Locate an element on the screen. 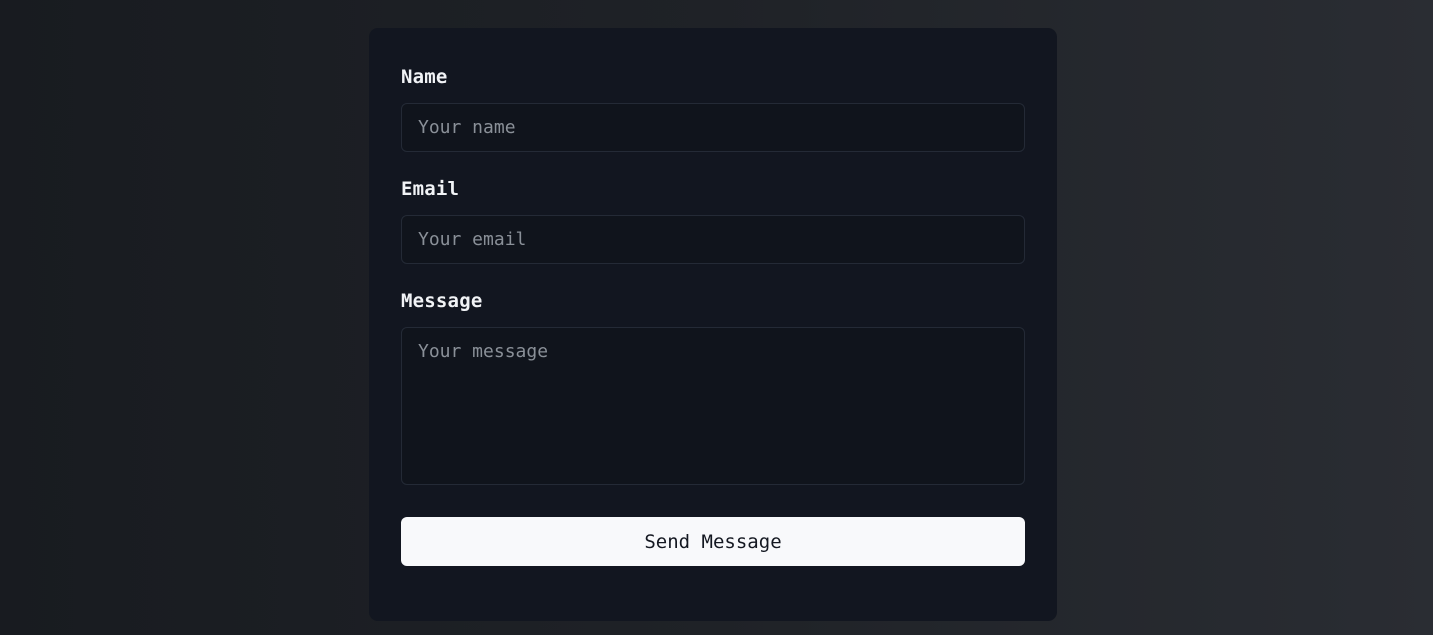 This screenshot has width=1433, height=635. name-field-group: Name is located at coordinates (713, 108).